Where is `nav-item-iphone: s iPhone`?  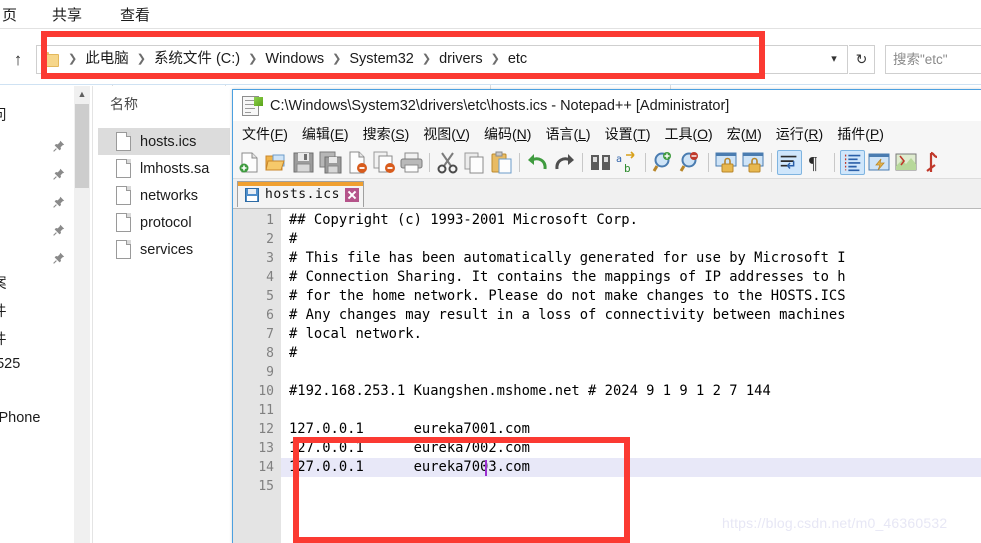
nav-item-iphone: s iPhone is located at coordinates (20, 418).